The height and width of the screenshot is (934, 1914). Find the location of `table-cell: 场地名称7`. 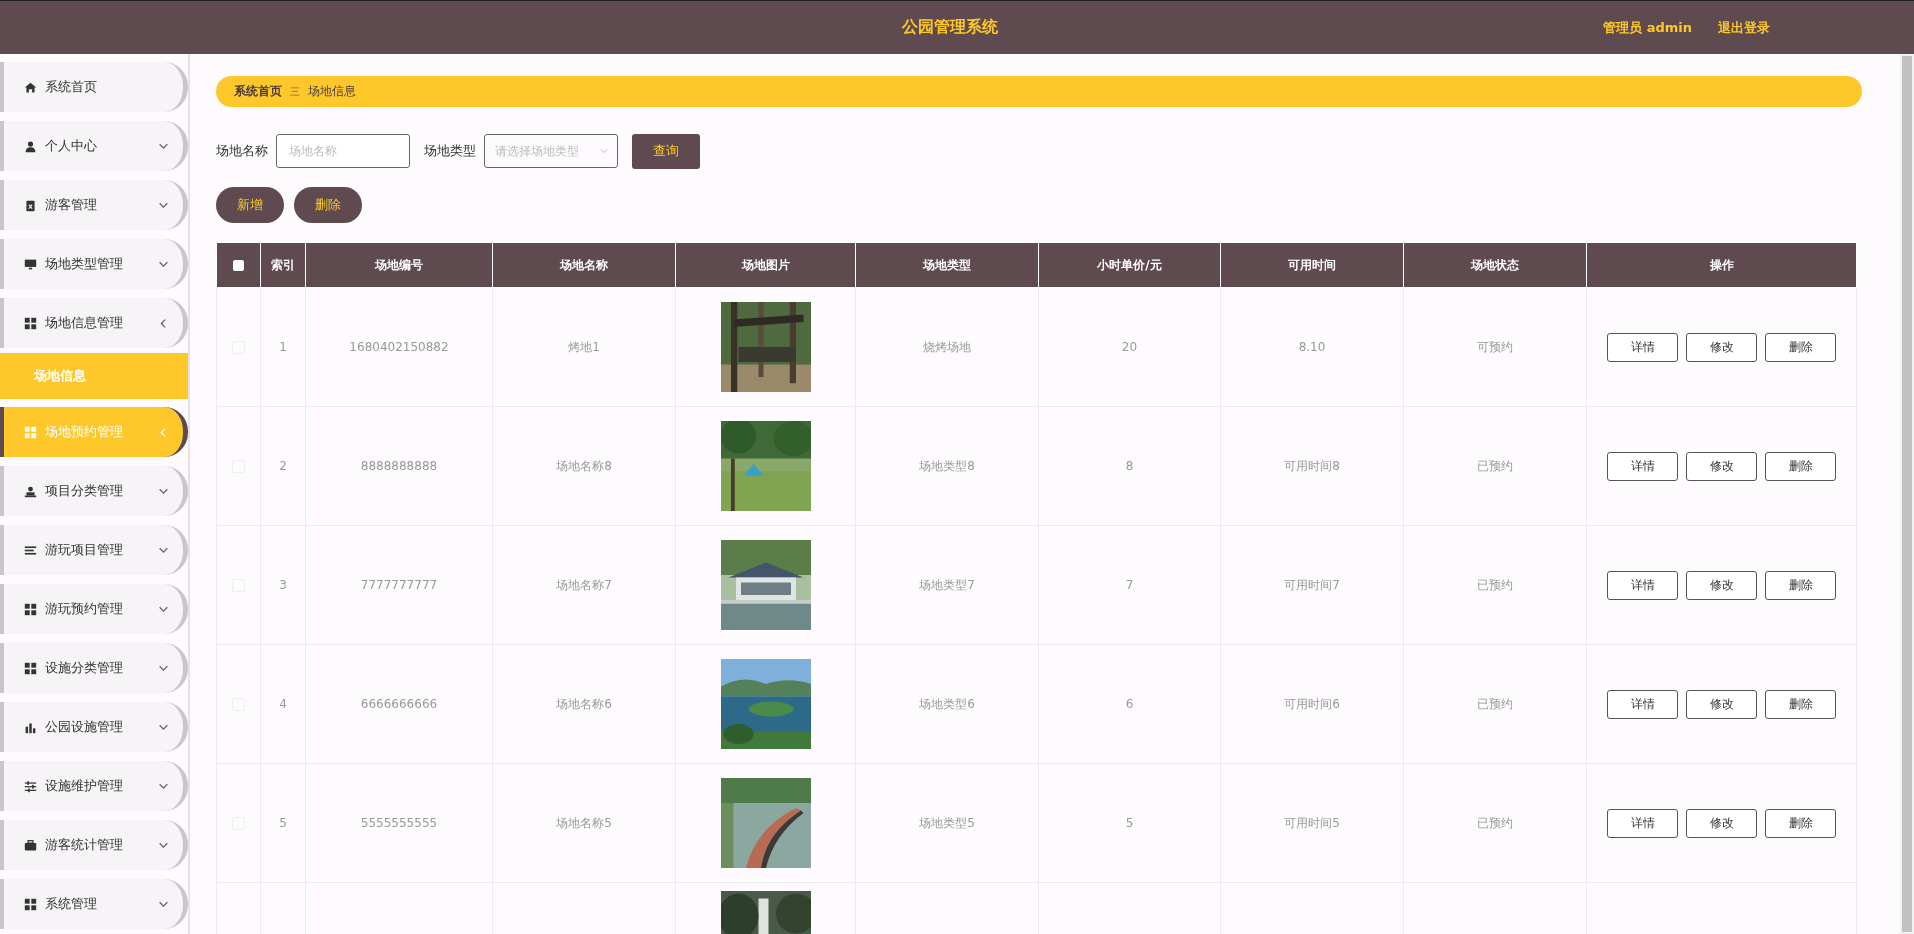

table-cell: 场地名称7 is located at coordinates (584, 585).